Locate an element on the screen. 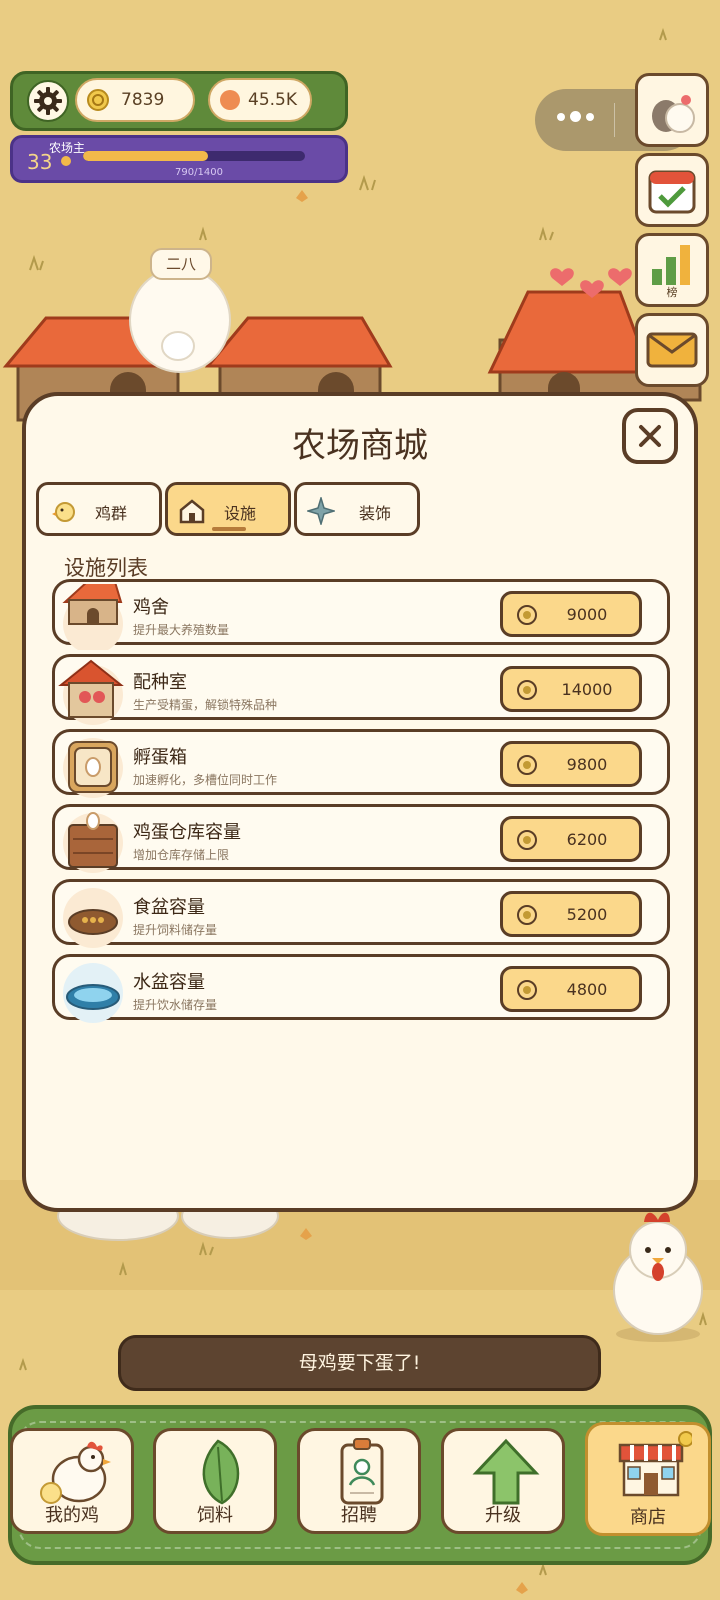 The image size is (720, 1600). buy-button: 6200 is located at coordinates (571, 839).